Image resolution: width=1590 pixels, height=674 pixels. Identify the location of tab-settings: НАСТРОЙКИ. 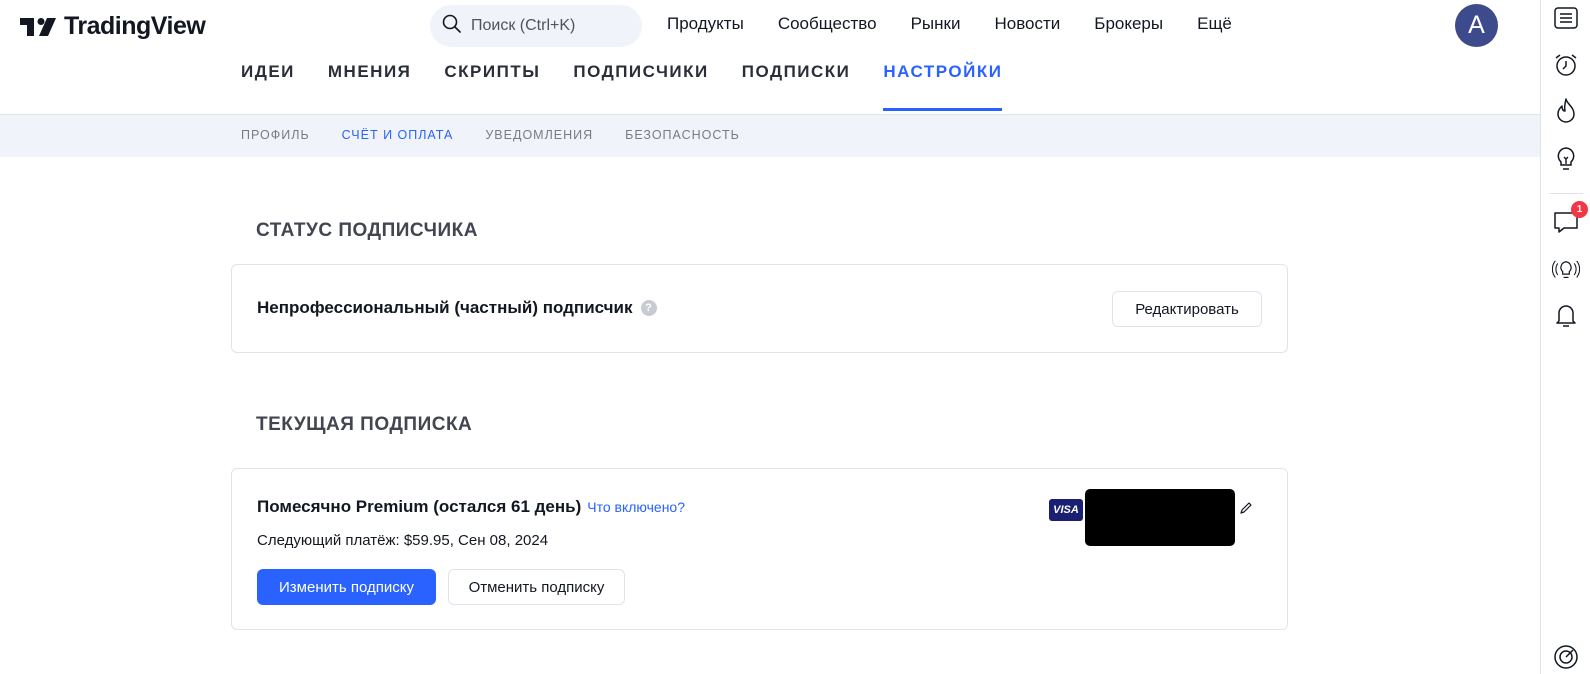
(943, 86).